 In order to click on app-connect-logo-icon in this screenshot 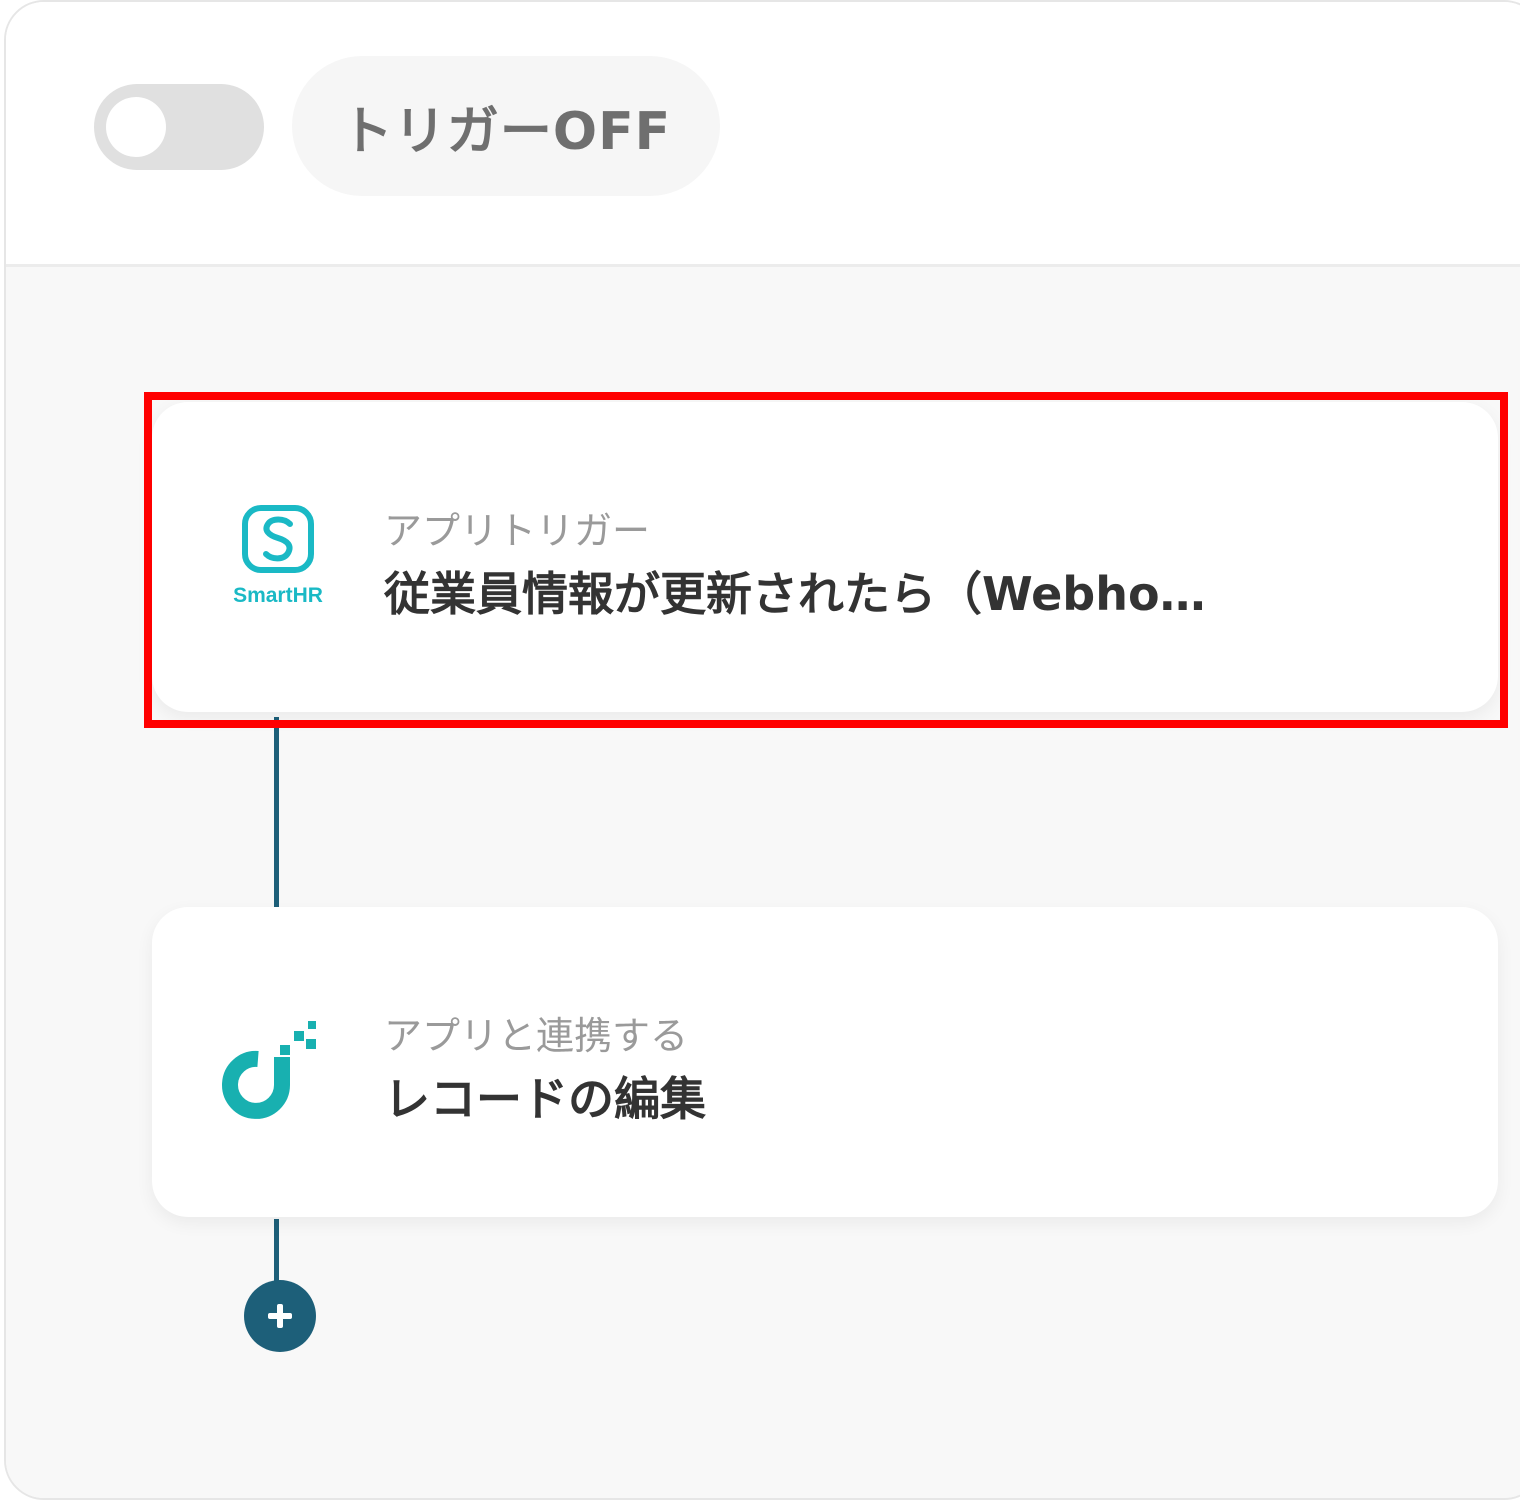, I will do `click(278, 1067)`.